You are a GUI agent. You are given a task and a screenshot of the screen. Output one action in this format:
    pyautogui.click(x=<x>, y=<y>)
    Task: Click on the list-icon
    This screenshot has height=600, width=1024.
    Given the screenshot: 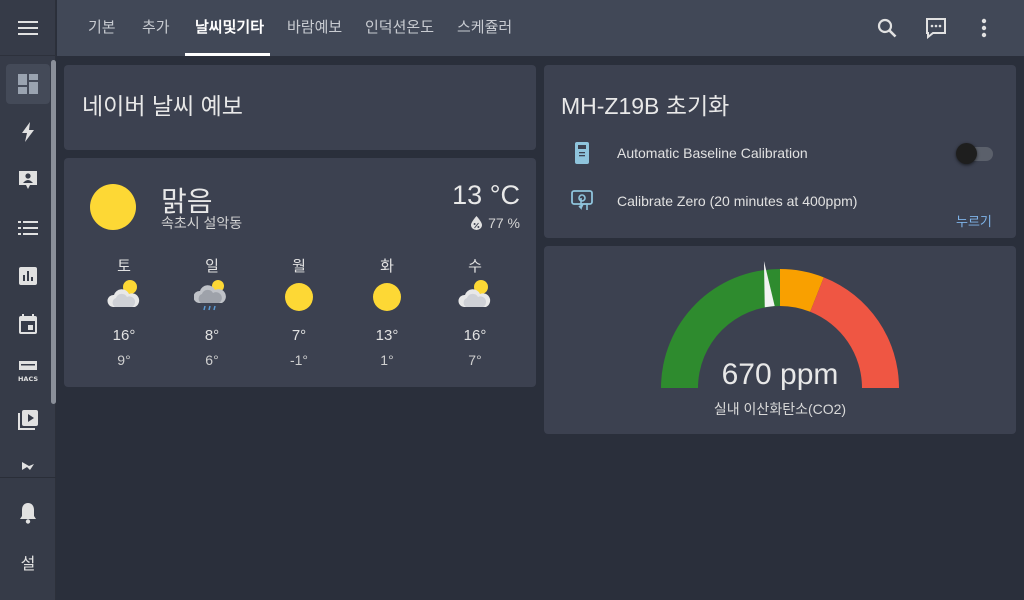 What is the action you would take?
    pyautogui.click(x=28, y=228)
    